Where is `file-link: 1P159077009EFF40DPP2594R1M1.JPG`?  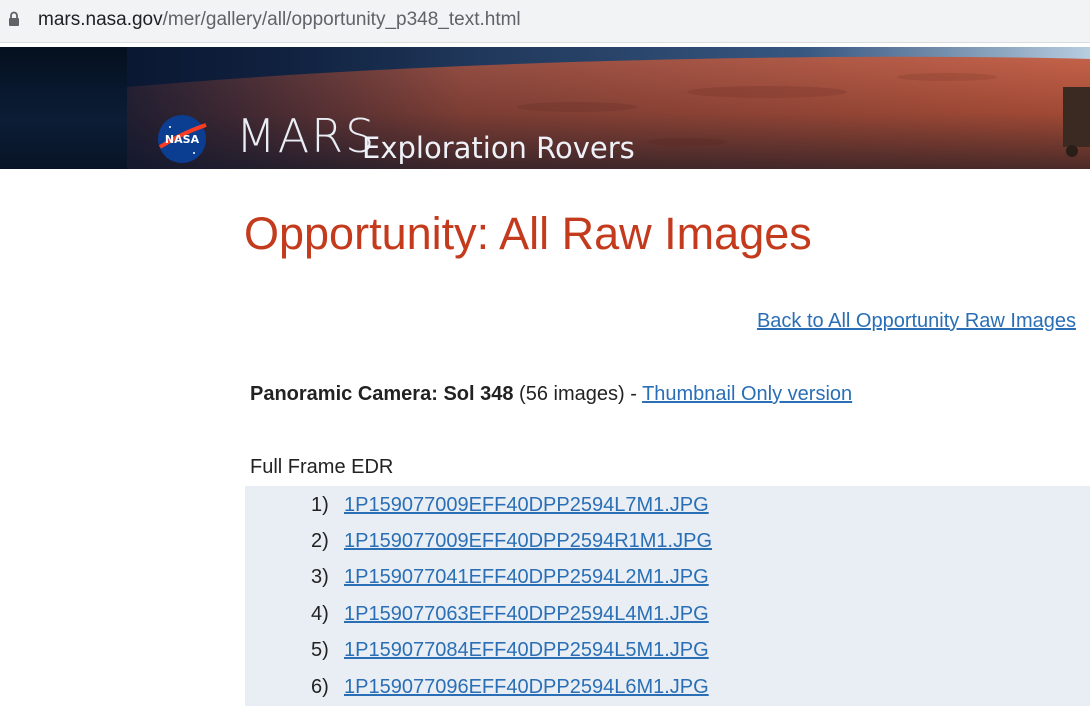
file-link: 1P159077009EFF40DPP2594R1M1.JPG is located at coordinates (528, 541).